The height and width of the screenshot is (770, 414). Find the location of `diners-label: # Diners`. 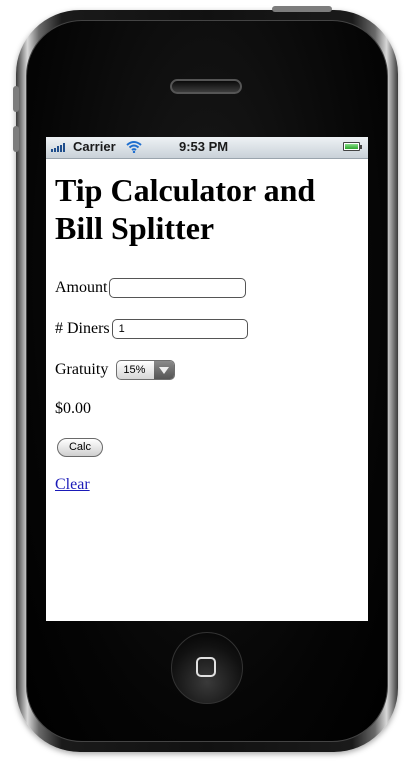

diners-label: # Diners is located at coordinates (82, 328).